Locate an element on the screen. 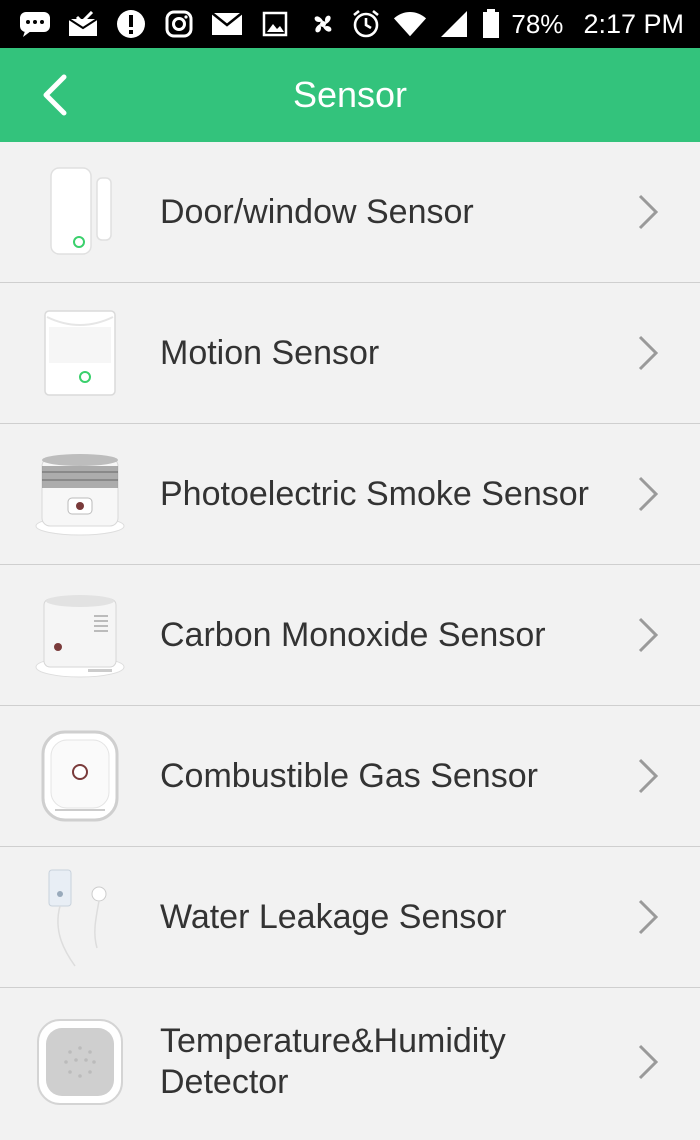 The height and width of the screenshot is (1140, 700). sensor-item-temperature-humidity: Temperature&Humidity Detector is located at coordinates (350, 1061).